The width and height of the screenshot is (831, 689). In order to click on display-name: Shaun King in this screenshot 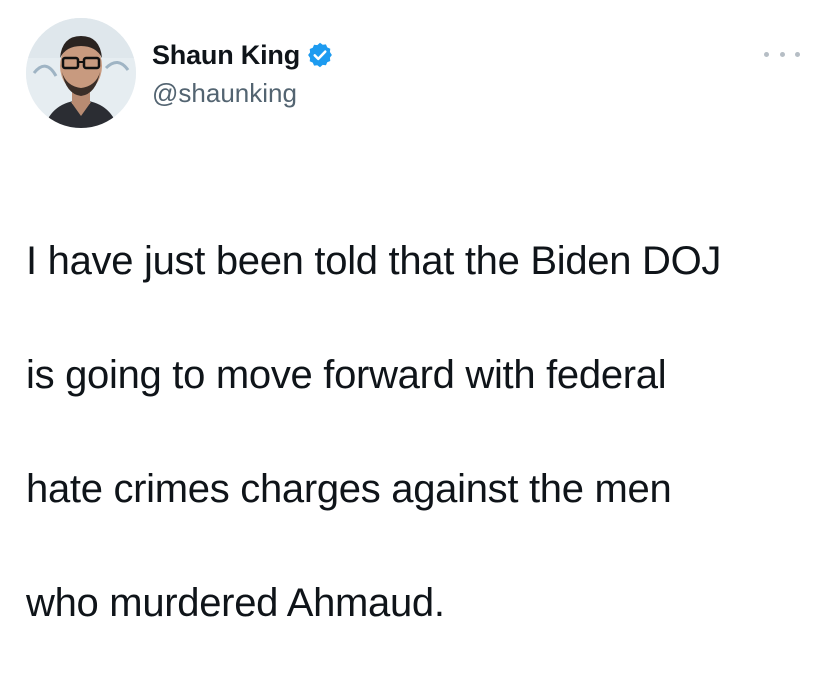, I will do `click(226, 55)`.